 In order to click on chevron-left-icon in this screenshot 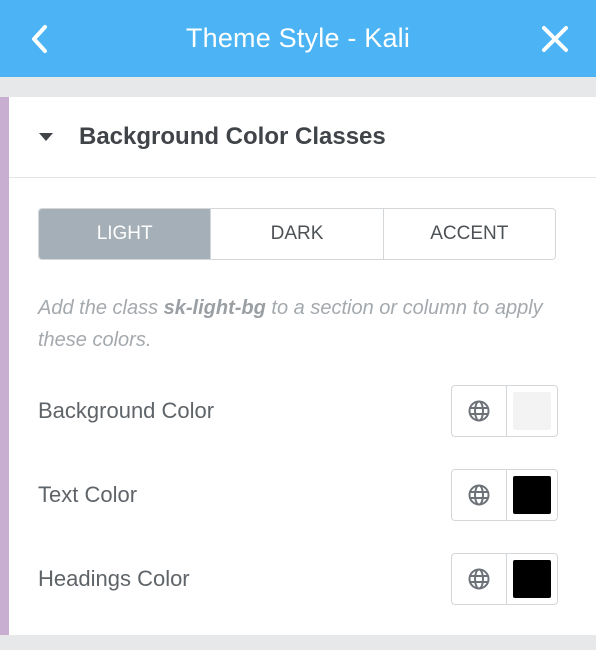, I will do `click(39, 39)`.